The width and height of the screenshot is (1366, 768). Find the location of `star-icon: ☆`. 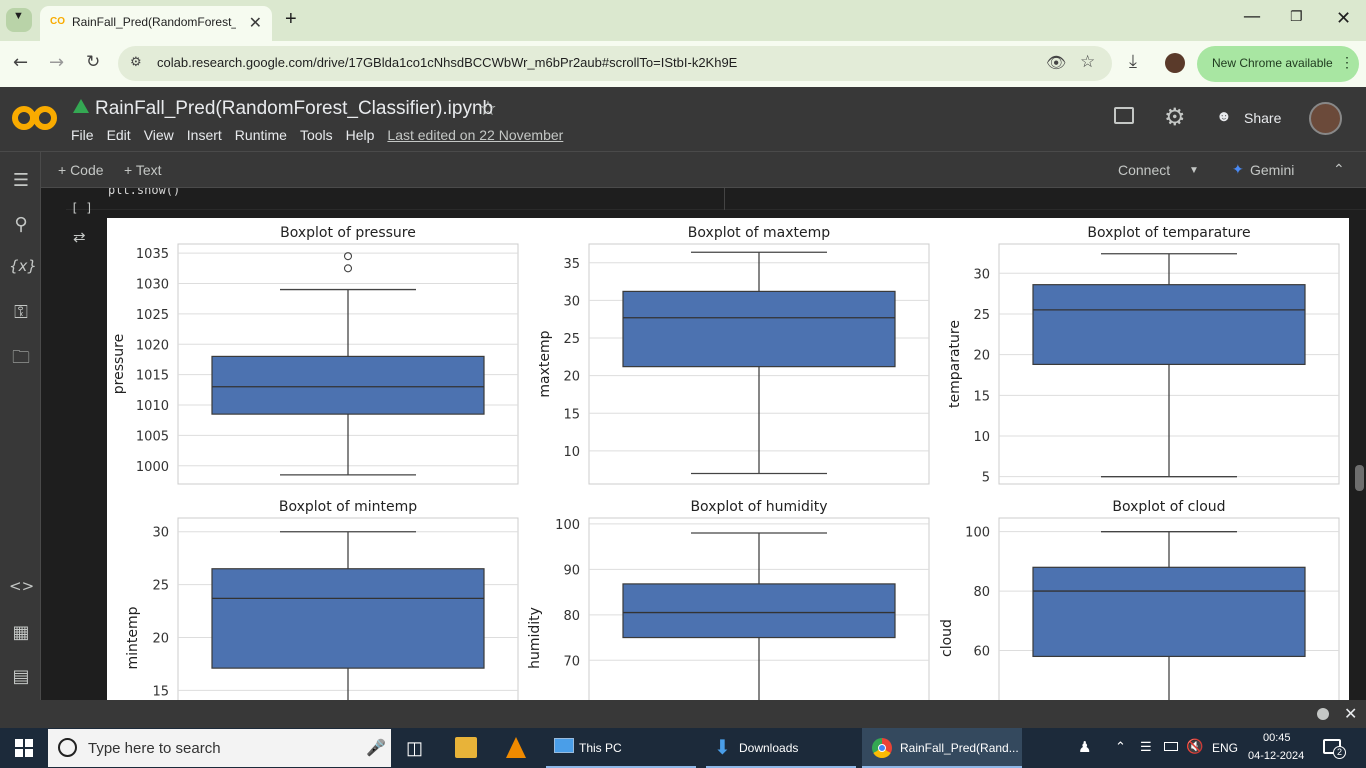

star-icon: ☆ is located at coordinates (488, 108).